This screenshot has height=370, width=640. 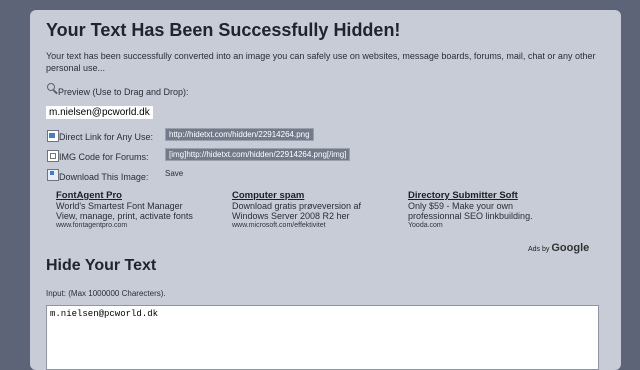 What do you see at coordinates (570, 248) in the screenshot?
I see `google-logo: Google` at bounding box center [570, 248].